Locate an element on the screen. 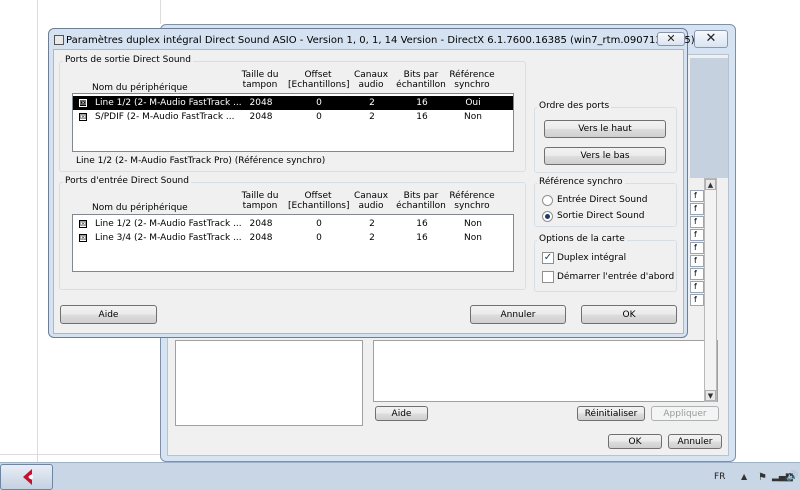  sync-reference-legend: Référence synchro is located at coordinates (581, 182).